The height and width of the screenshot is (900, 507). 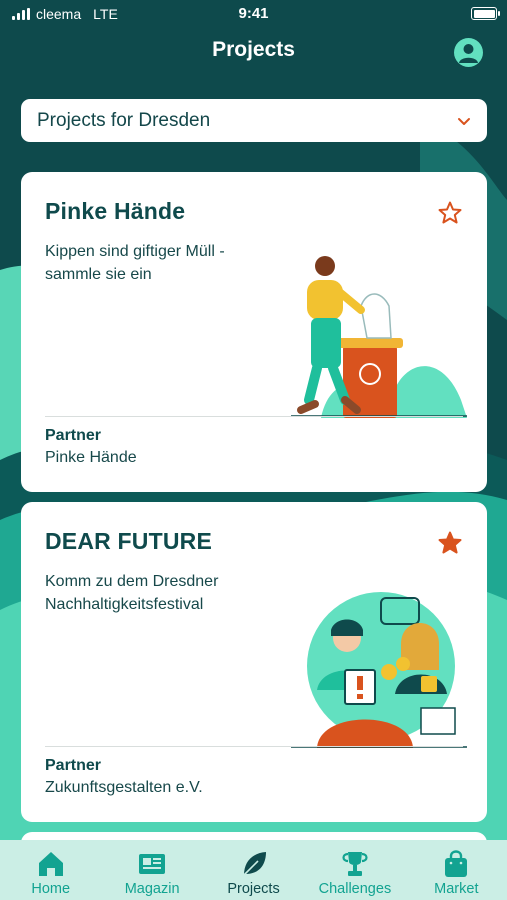 I want to click on tab-market: Market, so click(x=456, y=870).